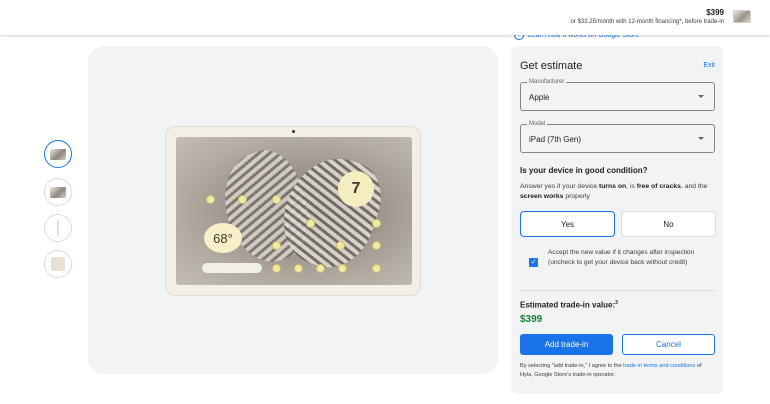 This screenshot has width=770, height=404. I want to click on desc-text: , and the, so click(694, 186).